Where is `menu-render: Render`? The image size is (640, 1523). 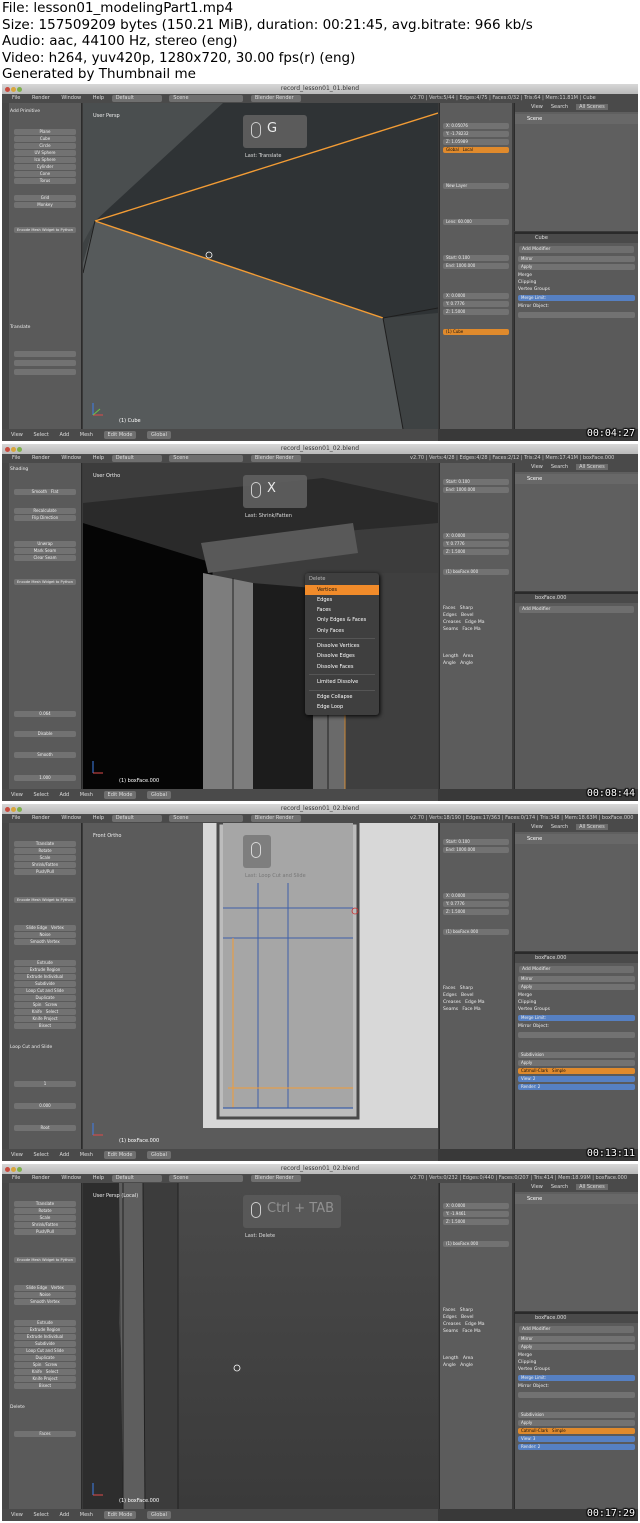
menu-render: Render is located at coordinates (41, 818).